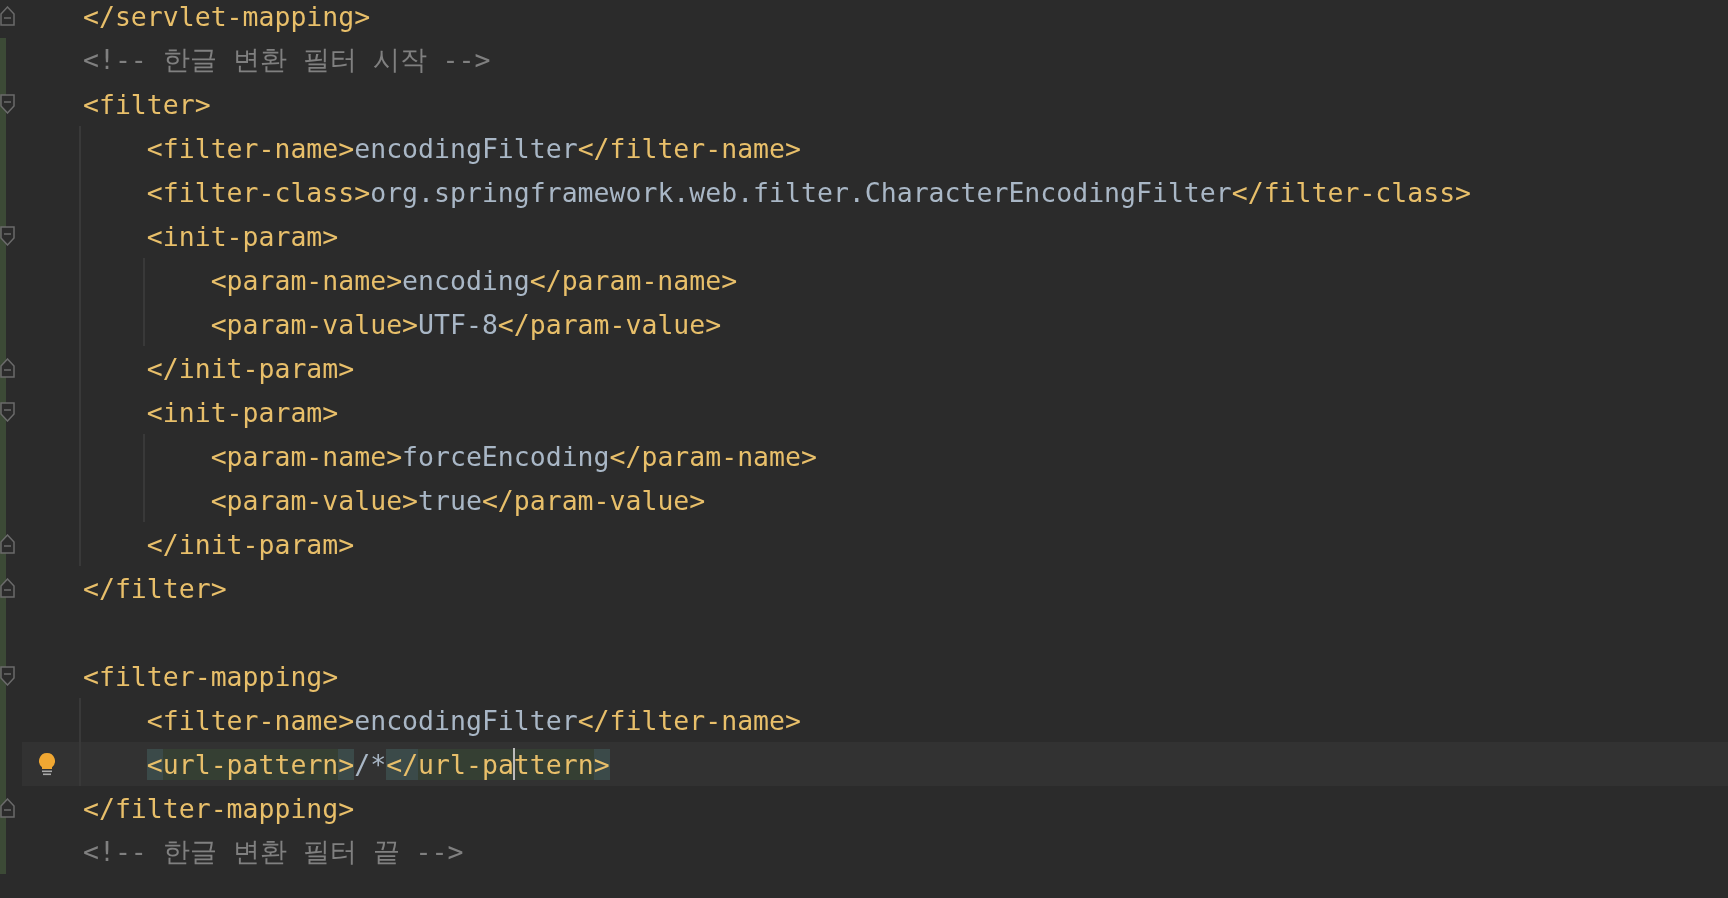 The width and height of the screenshot is (1728, 898). I want to click on tag-value: forceEncoding, so click(506, 456).